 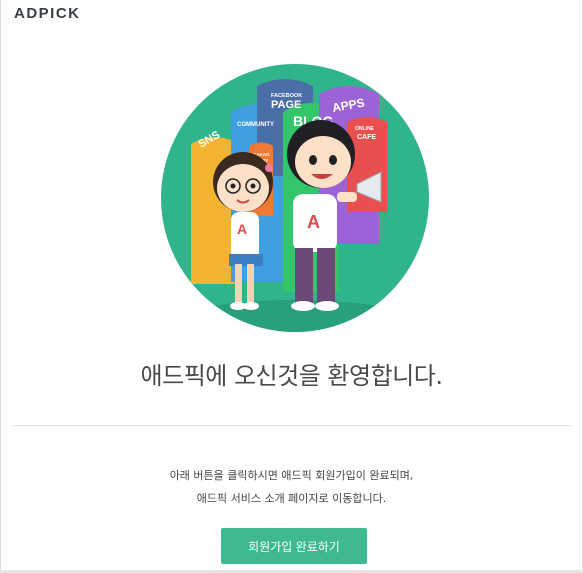 What do you see at coordinates (47, 13) in the screenshot?
I see `adpick-logo: ADPICK` at bounding box center [47, 13].